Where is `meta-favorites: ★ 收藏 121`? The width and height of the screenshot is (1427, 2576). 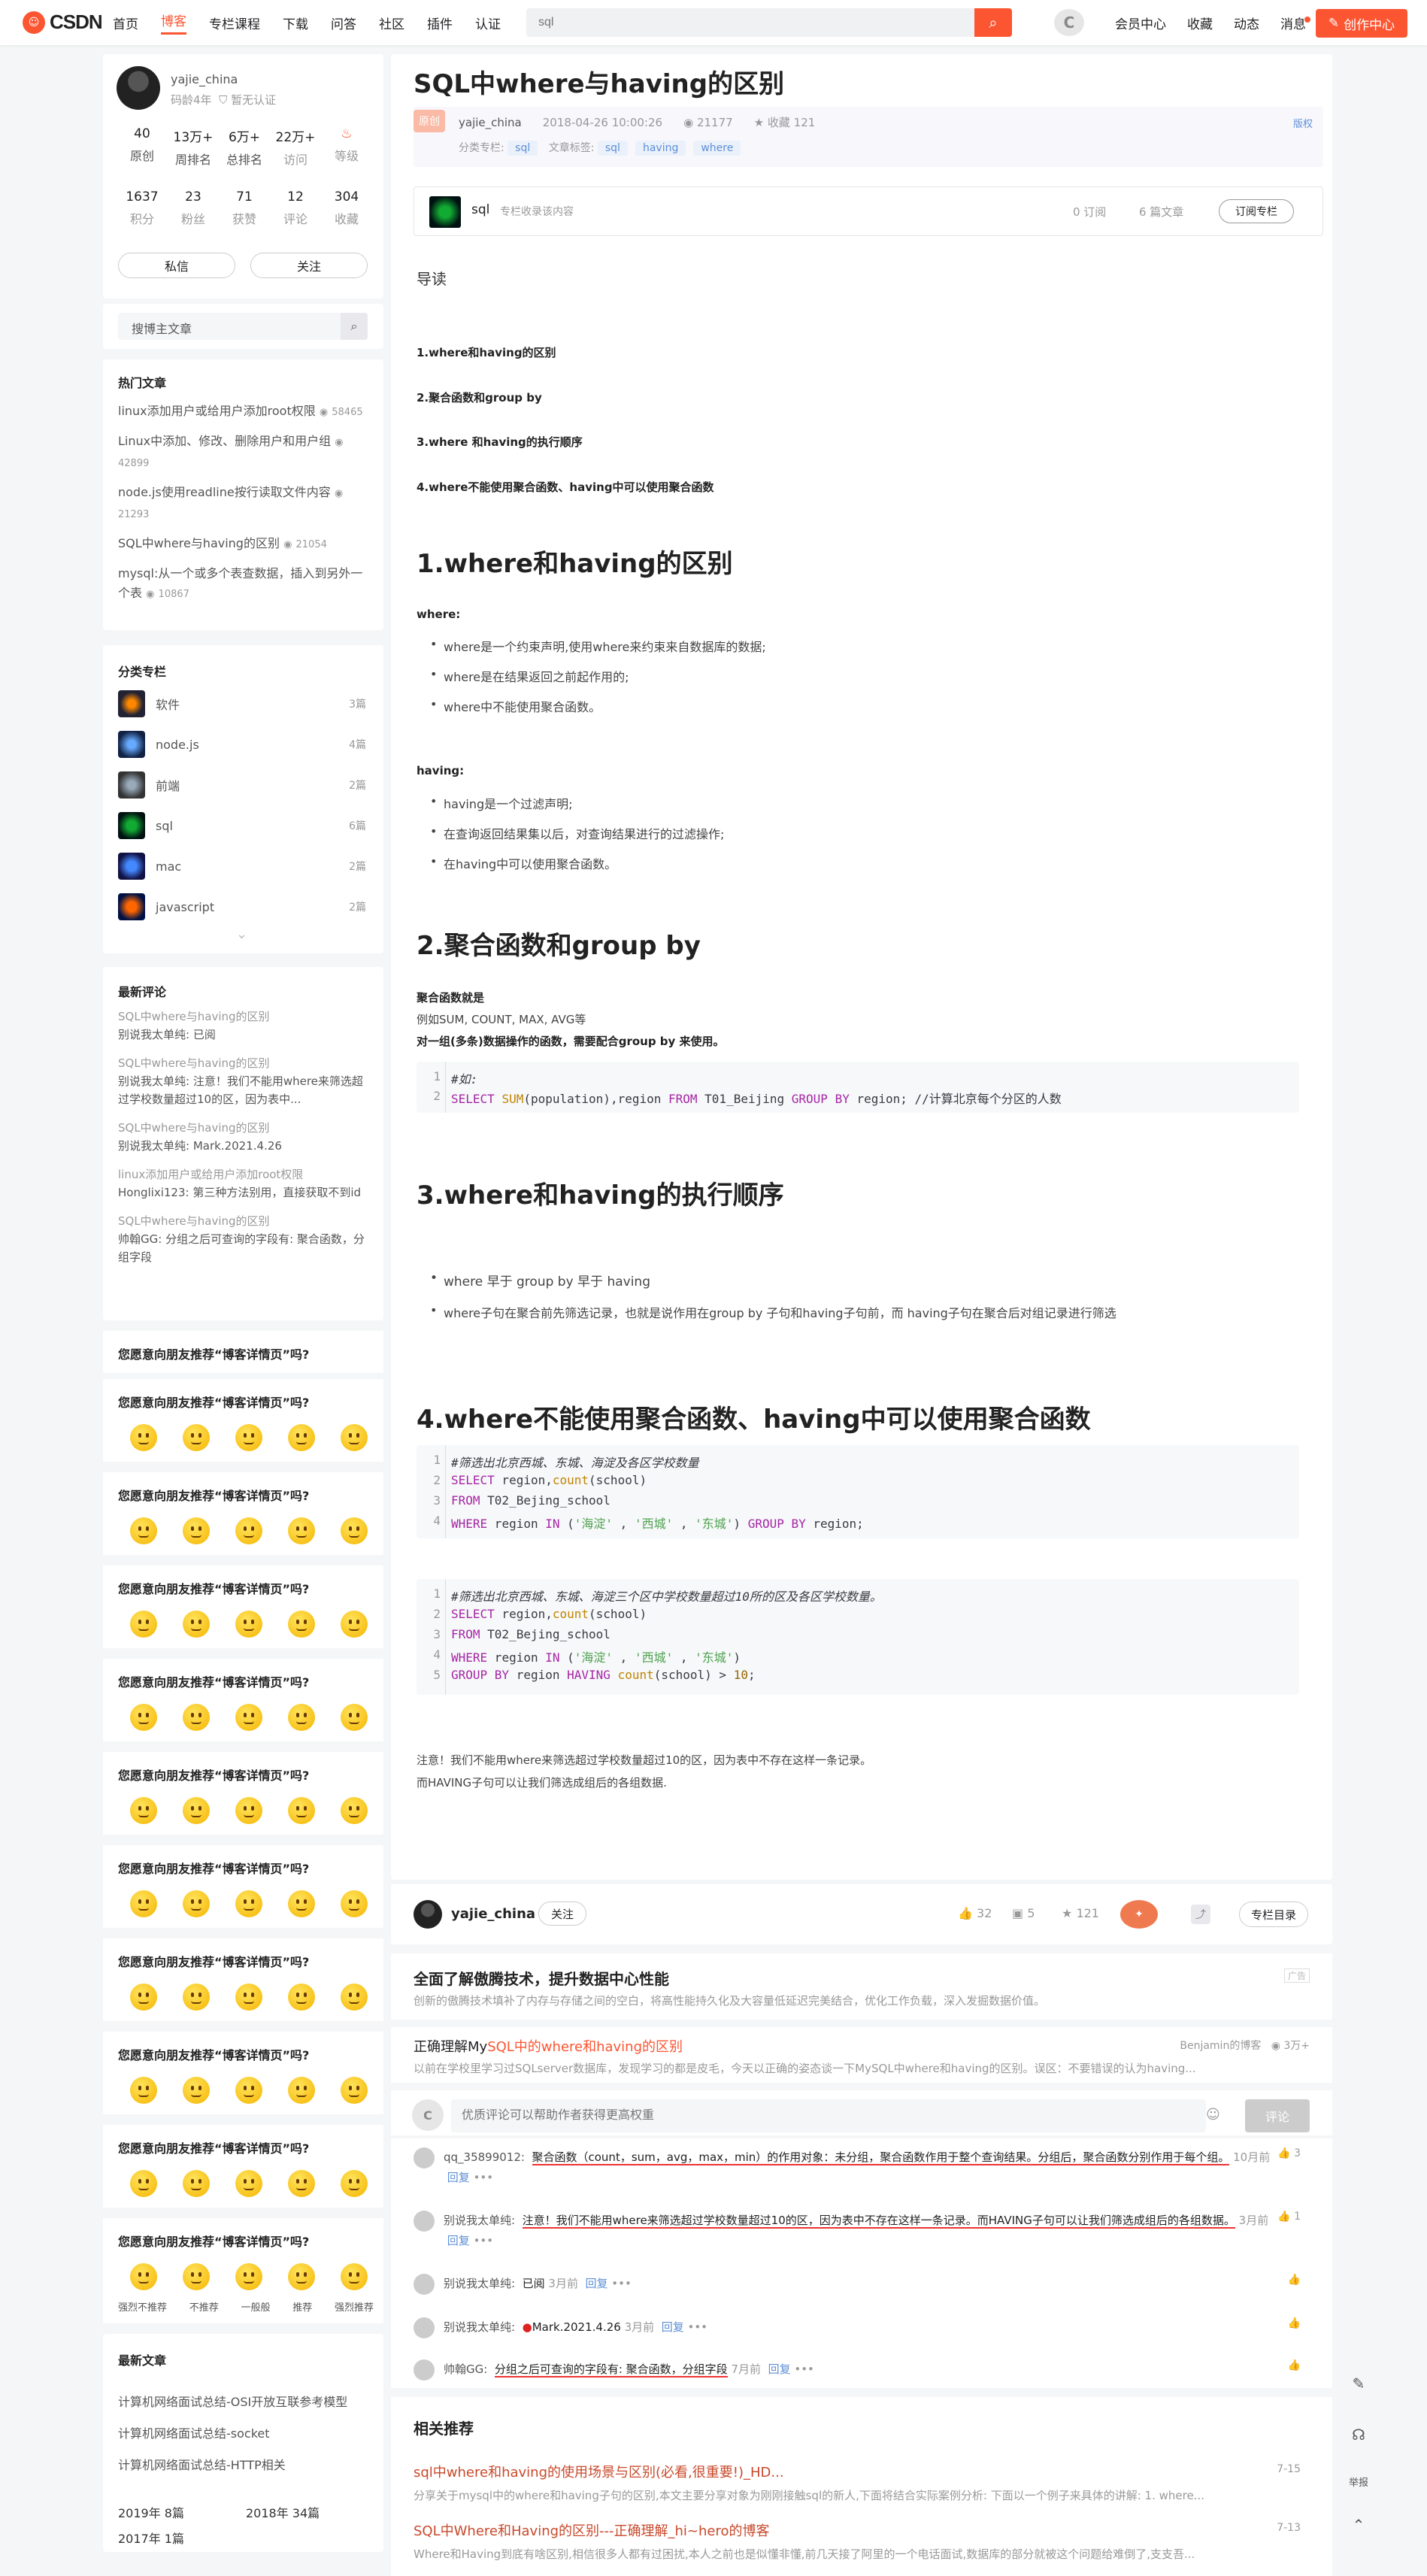 meta-favorites: ★ 收藏 121 is located at coordinates (785, 122).